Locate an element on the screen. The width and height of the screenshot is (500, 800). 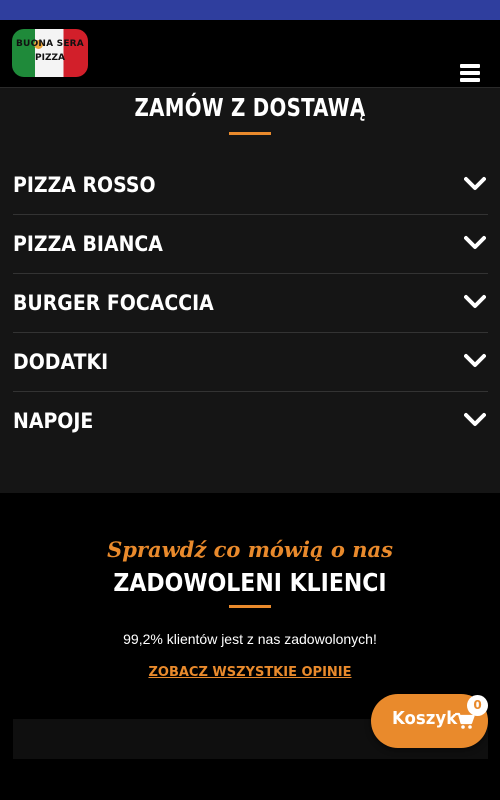
logo-text-line2: PIZZA is located at coordinates (50, 58).